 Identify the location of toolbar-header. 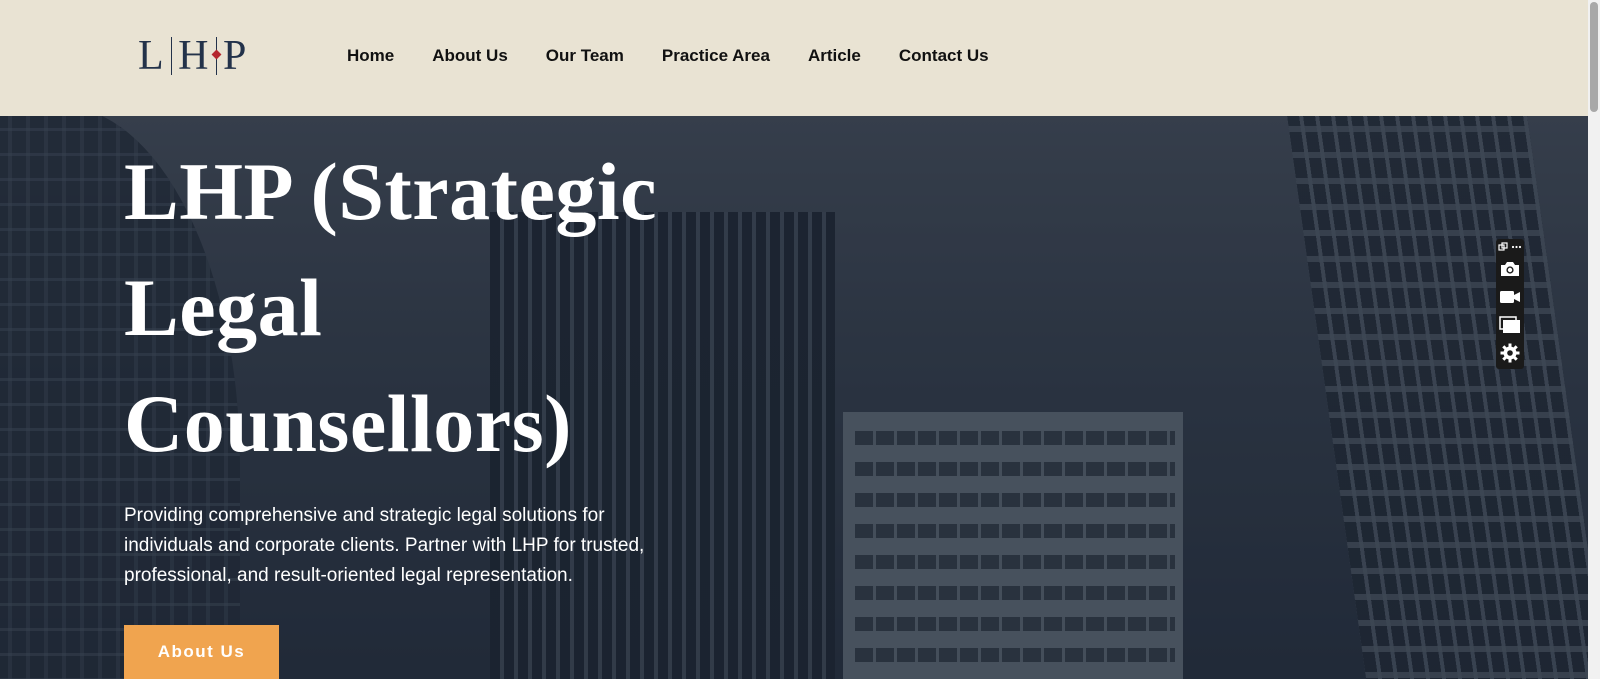
(1510, 247).